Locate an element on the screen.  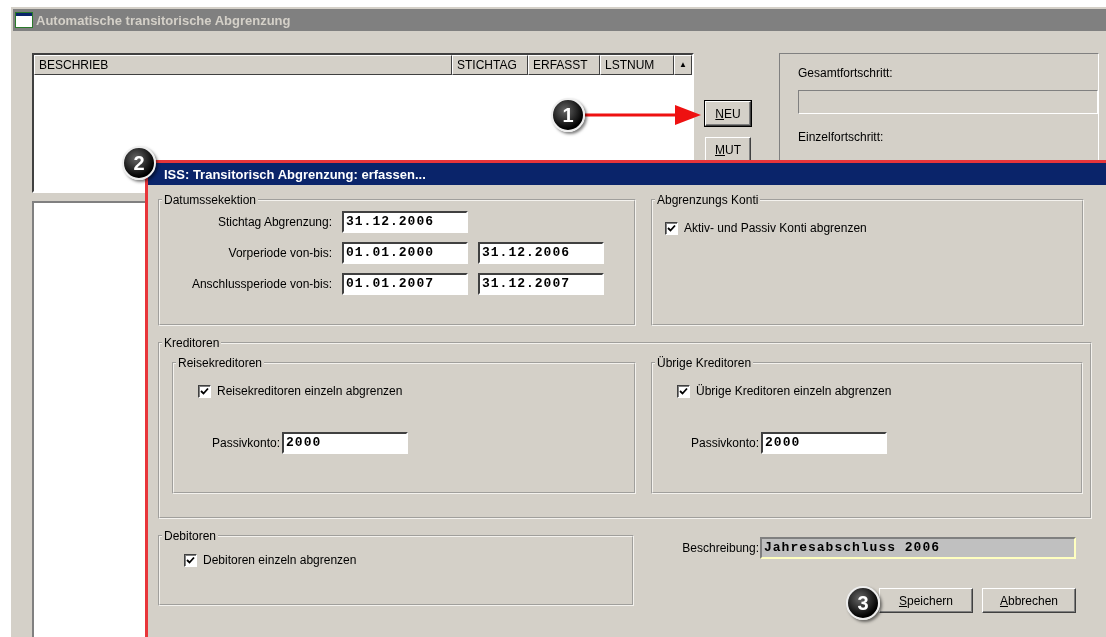
scroll-up-button: ▲ is located at coordinates (683, 65).